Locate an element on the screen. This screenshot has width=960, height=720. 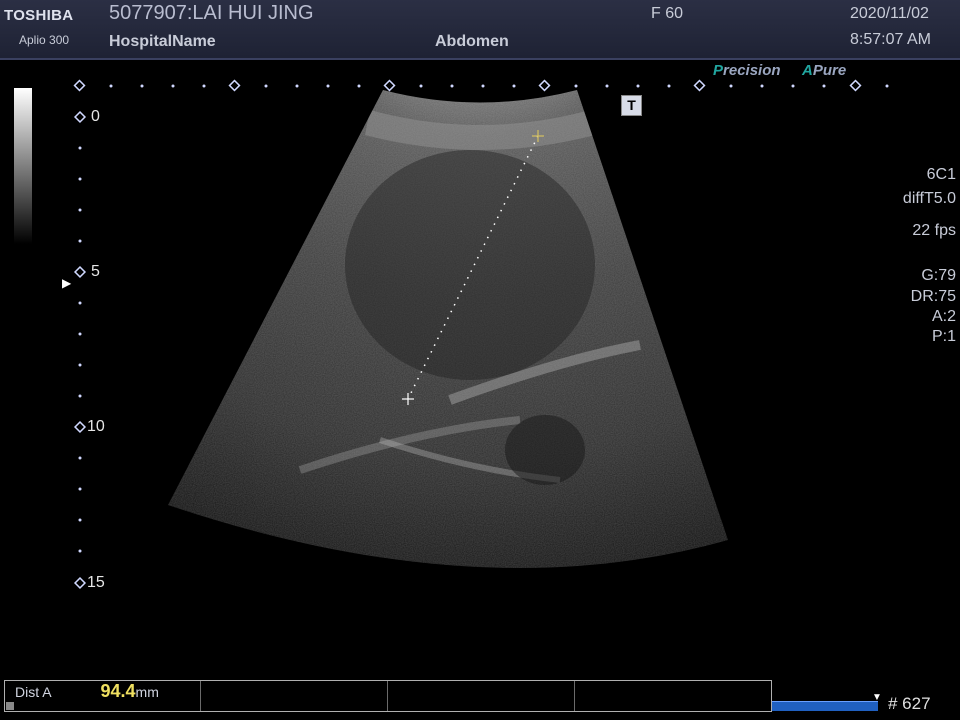
cine-position-marker-icon: ▼ is located at coordinates (877, 697).